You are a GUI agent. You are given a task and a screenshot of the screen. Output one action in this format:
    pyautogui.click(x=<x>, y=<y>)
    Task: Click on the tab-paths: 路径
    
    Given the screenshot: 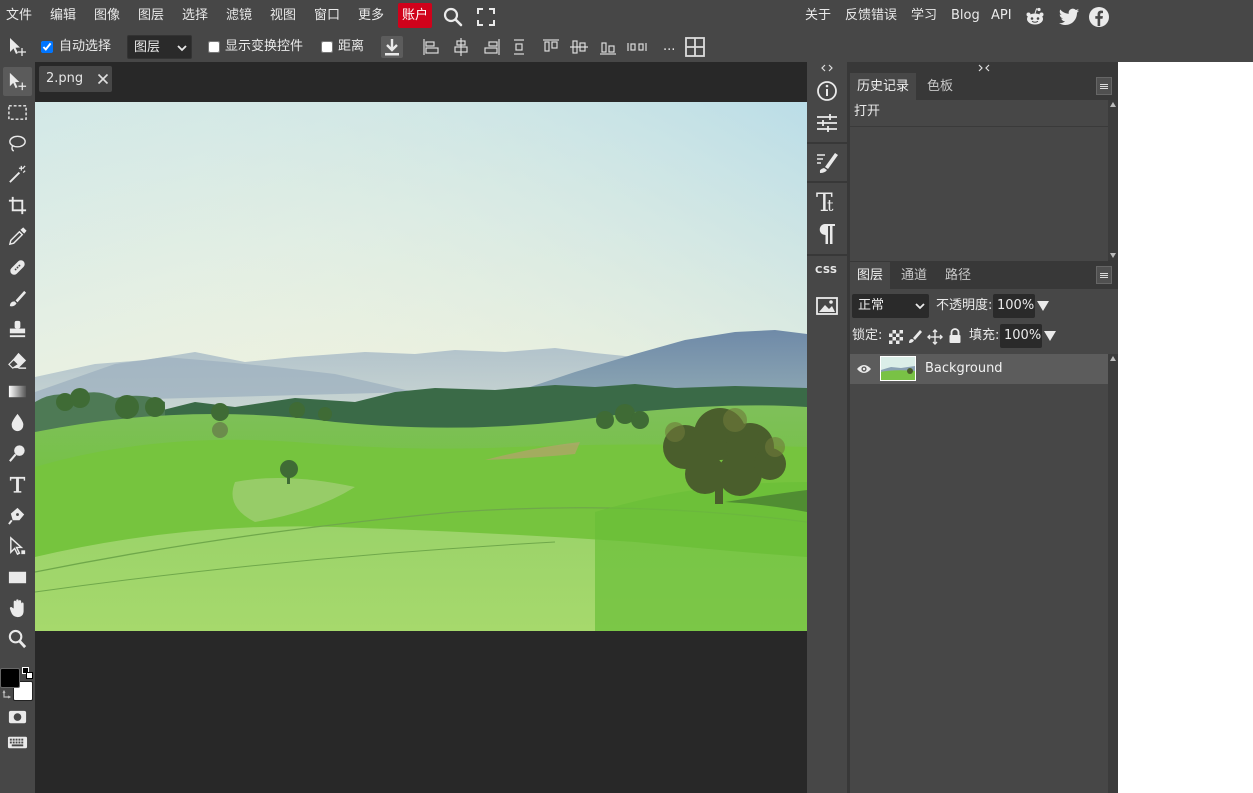 What is the action you would take?
    pyautogui.click(x=958, y=275)
    